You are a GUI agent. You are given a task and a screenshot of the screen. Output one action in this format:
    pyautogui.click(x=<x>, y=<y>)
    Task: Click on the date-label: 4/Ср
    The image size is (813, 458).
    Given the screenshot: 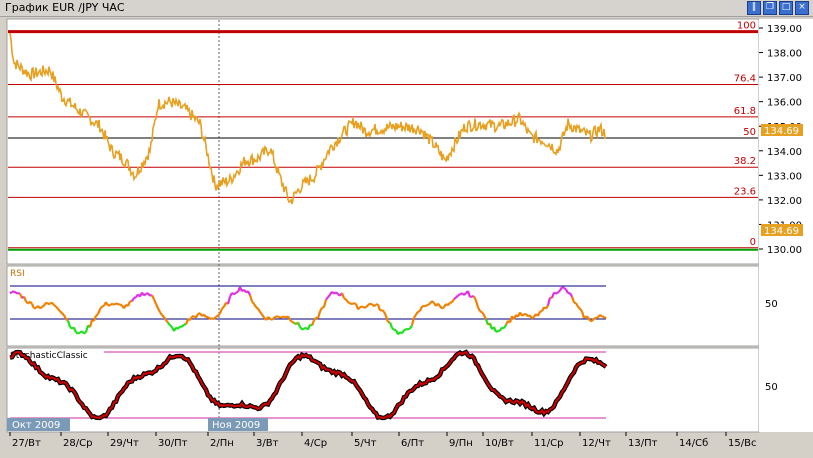 What is the action you would take?
    pyautogui.click(x=315, y=443)
    